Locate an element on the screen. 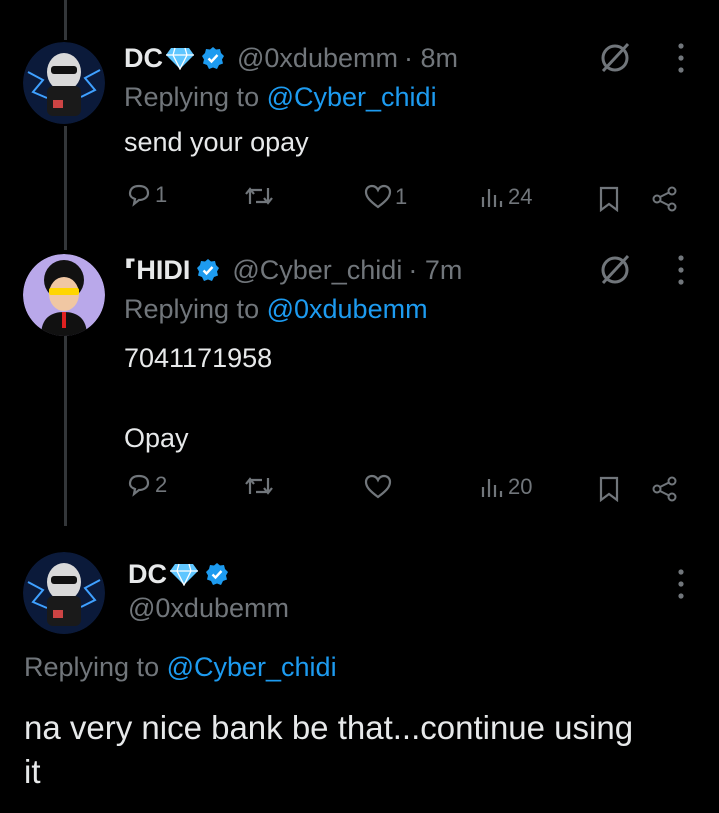 Image resolution: width=719 pixels, height=813 pixels. tweet-header: ⸢HIDI @Cyber_chidi · 7m is located at coordinates (293, 270).